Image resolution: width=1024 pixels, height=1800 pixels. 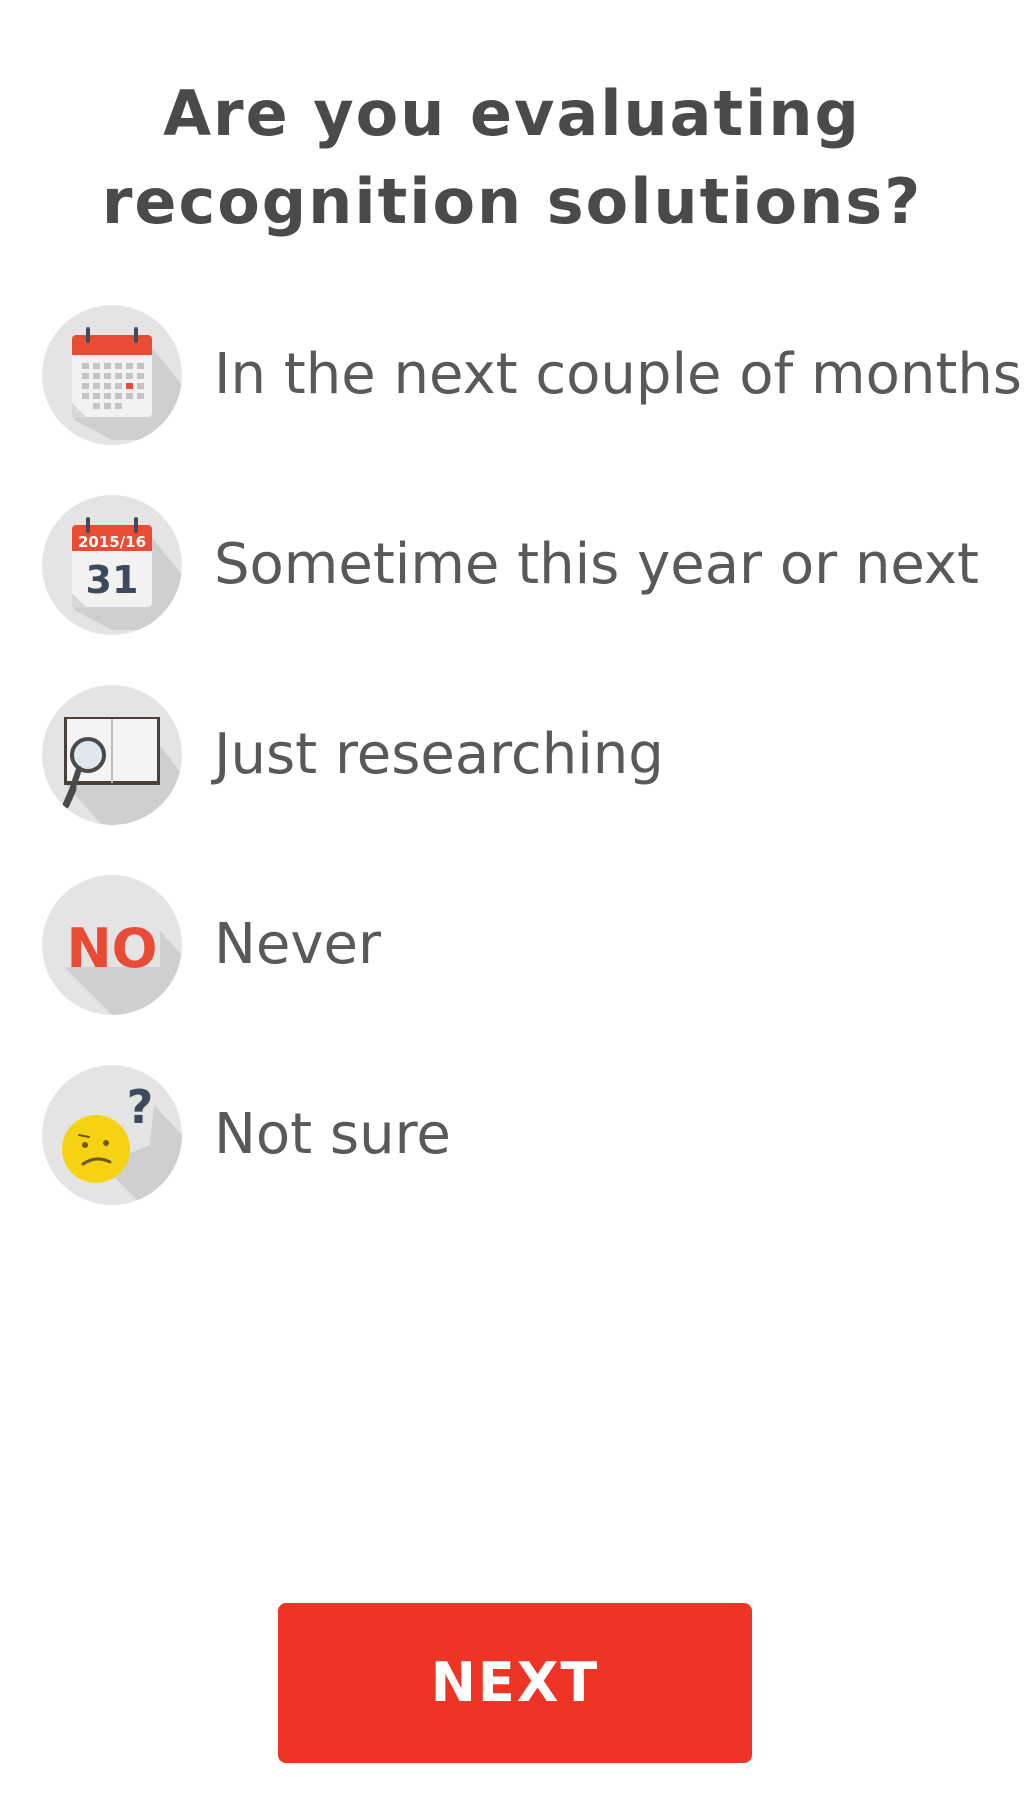 What do you see at coordinates (522, 945) in the screenshot?
I see `option-never: NO Never` at bounding box center [522, 945].